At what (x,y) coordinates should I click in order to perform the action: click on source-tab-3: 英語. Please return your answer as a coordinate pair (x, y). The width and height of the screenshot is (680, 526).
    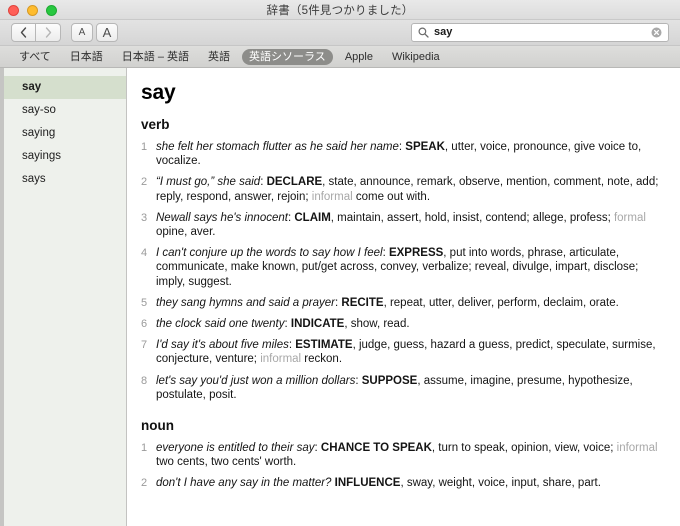
    Looking at the image, I should click on (219, 57).